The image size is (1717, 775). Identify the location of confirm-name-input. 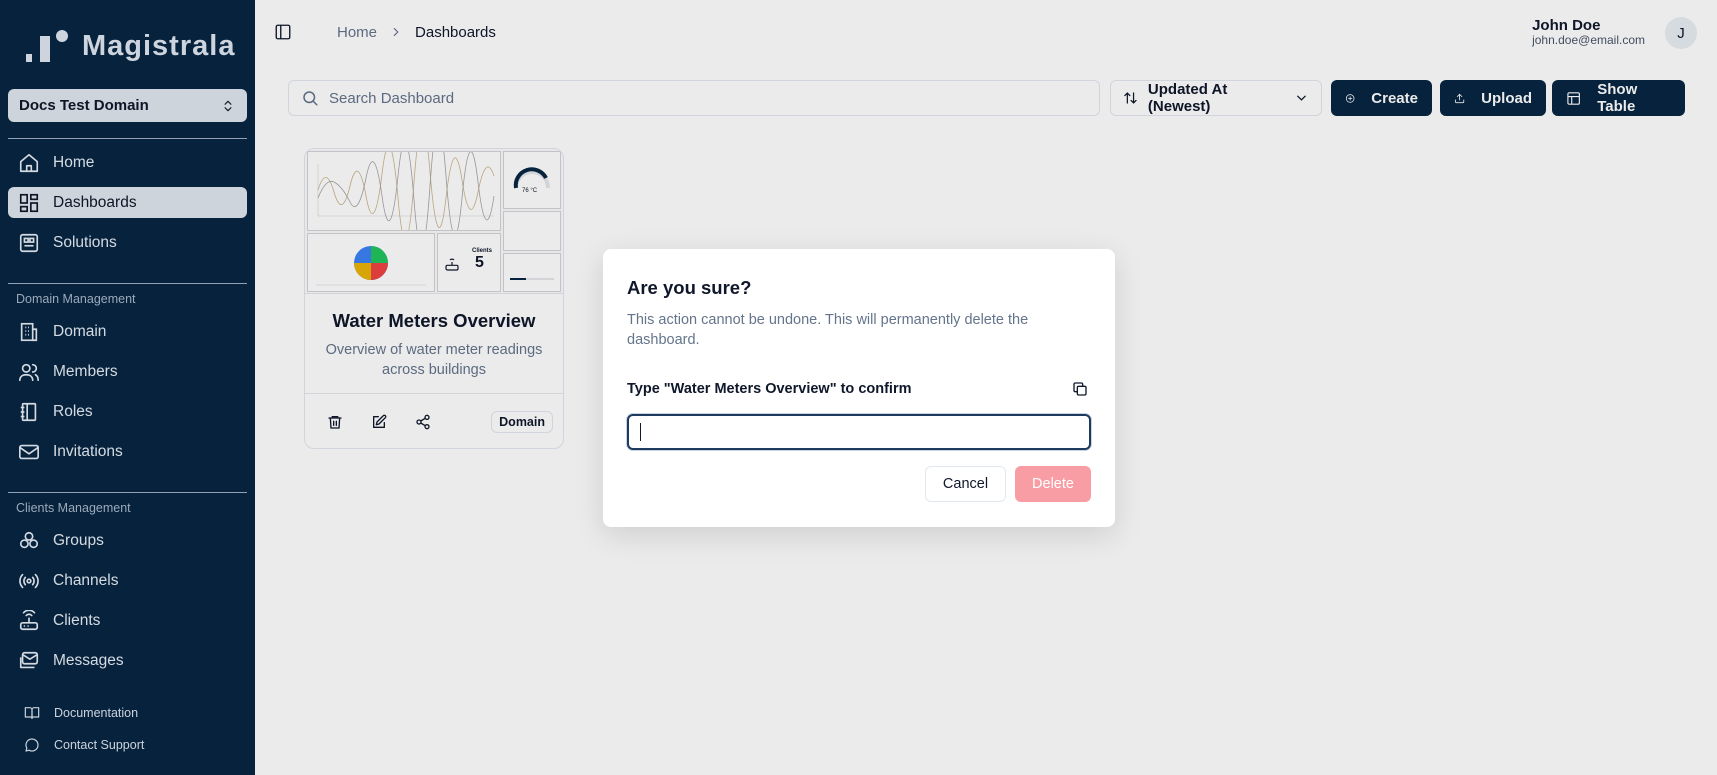
(861, 432).